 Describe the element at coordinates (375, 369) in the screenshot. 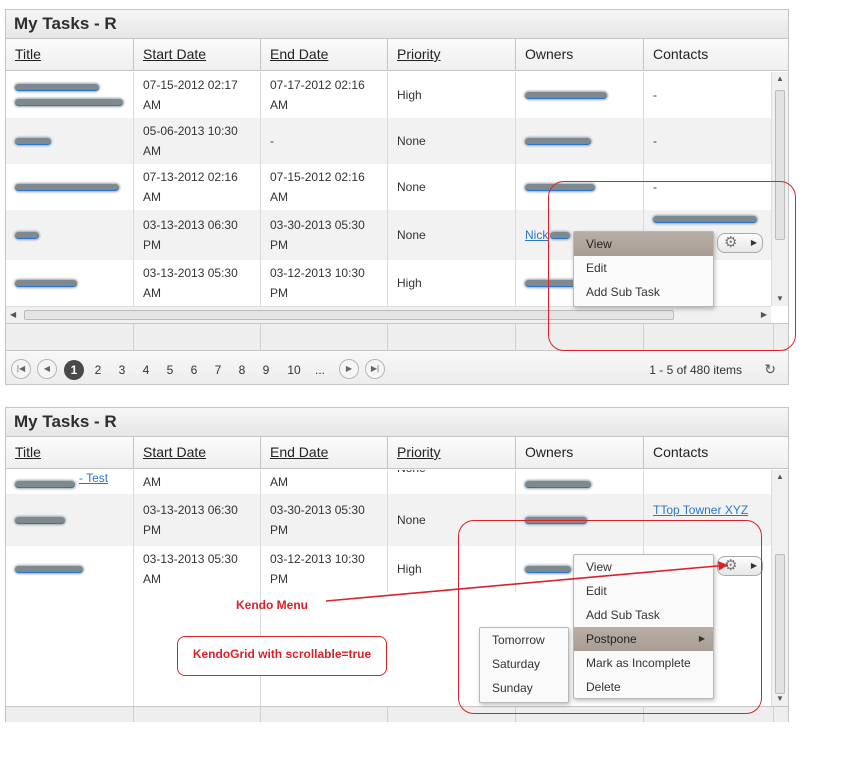

I see `last-page-icon: ▶|` at that location.